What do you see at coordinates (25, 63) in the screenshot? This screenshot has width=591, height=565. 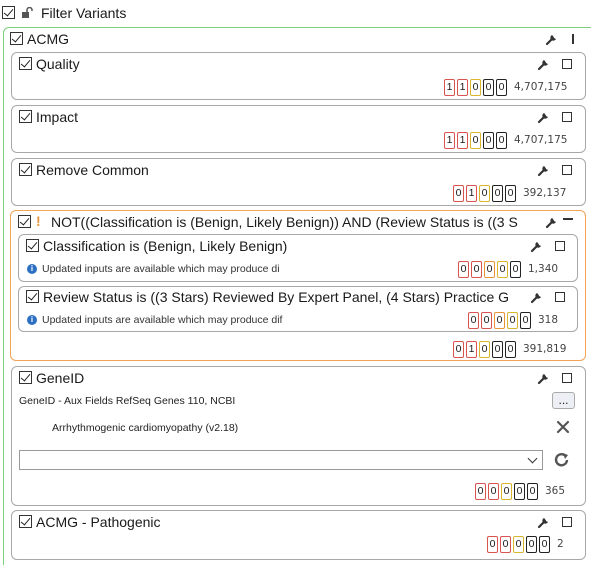 I see `quality-checkbox` at bounding box center [25, 63].